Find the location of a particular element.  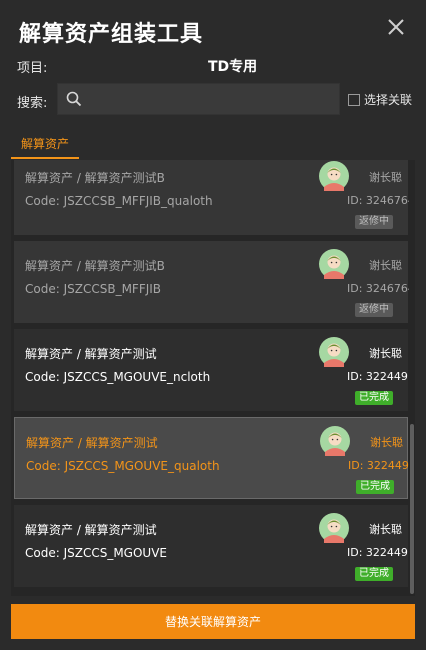

scrollbar-thumb is located at coordinates (412, 509).